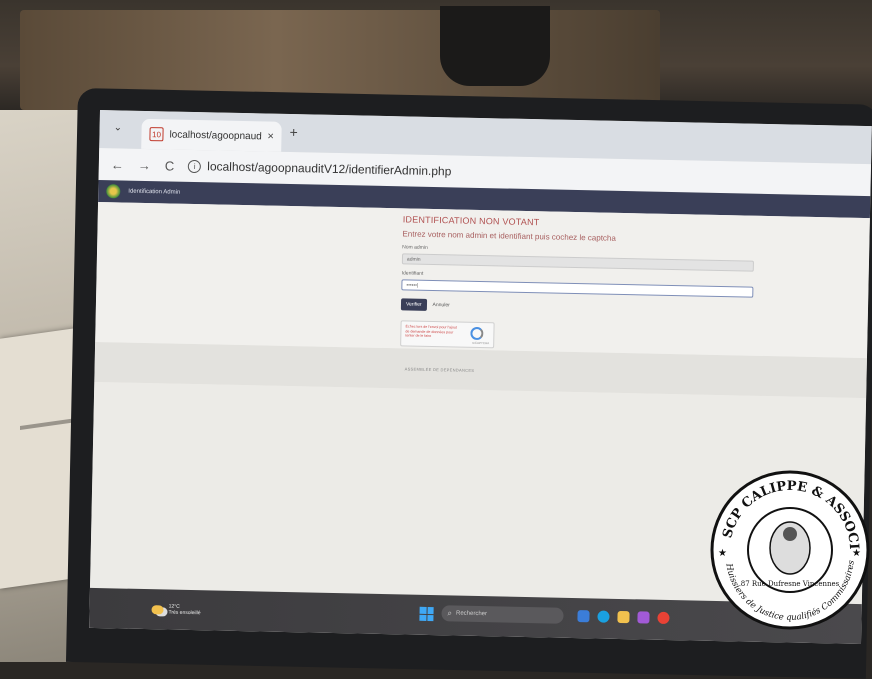 The width and height of the screenshot is (872, 679). I want to click on weather-condition: Trés ensoleillé, so click(184, 613).